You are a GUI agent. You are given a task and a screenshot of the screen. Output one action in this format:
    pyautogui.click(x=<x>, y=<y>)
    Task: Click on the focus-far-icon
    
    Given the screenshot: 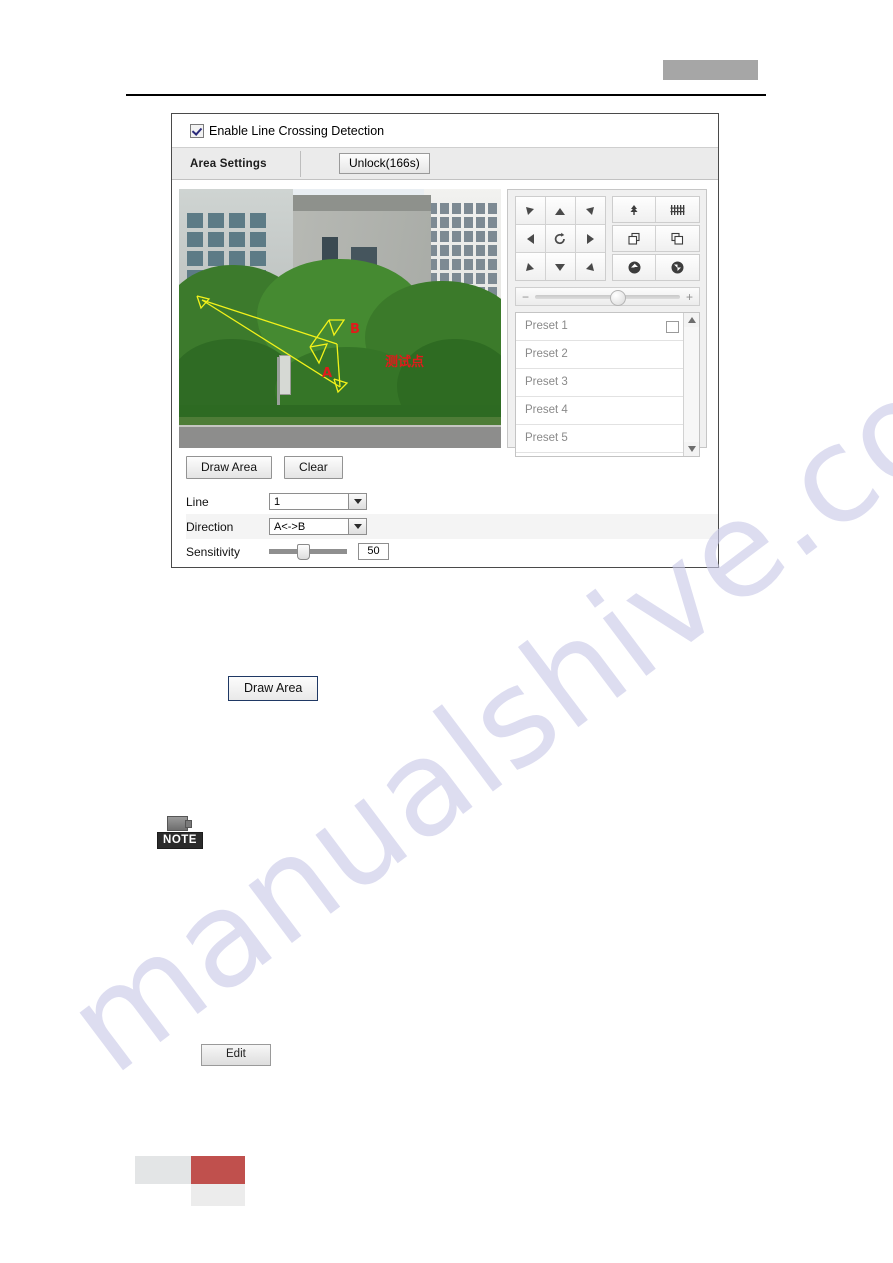 What is the action you would take?
    pyautogui.click(x=677, y=238)
    